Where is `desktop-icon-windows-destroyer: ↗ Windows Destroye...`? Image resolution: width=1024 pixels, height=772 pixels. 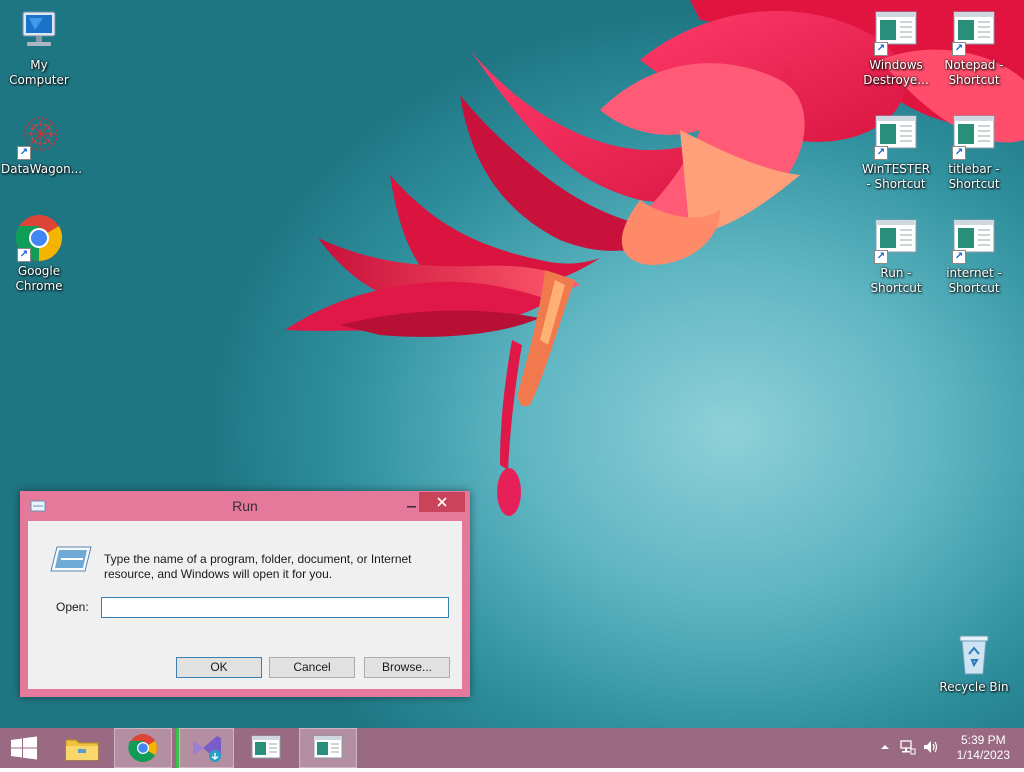
desktop-icon-windows-destroyer: ↗ Windows Destroye... is located at coordinates (896, 48).